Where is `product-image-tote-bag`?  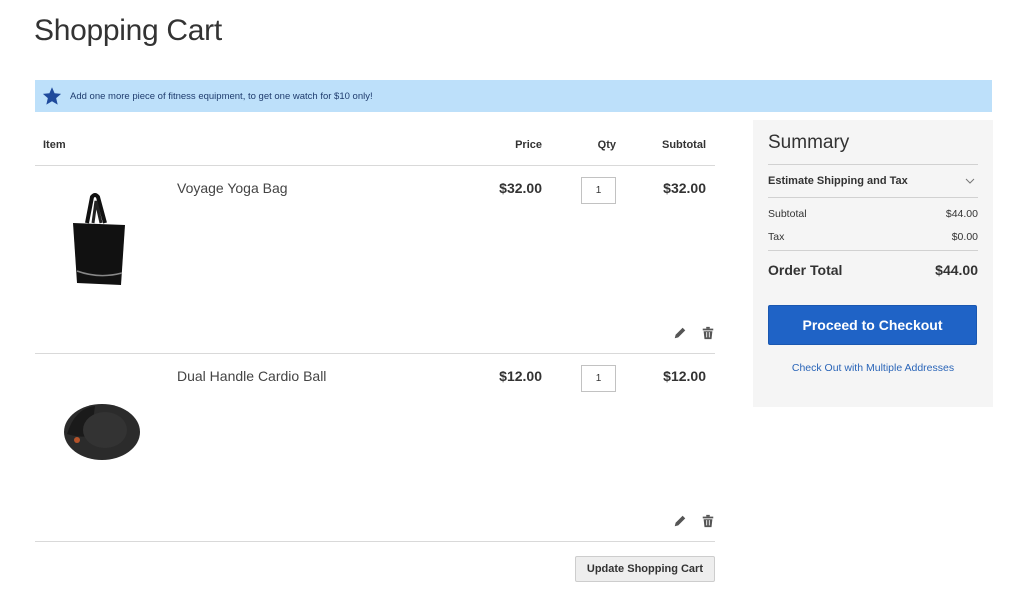 product-image-tote-bag is located at coordinates (100, 243).